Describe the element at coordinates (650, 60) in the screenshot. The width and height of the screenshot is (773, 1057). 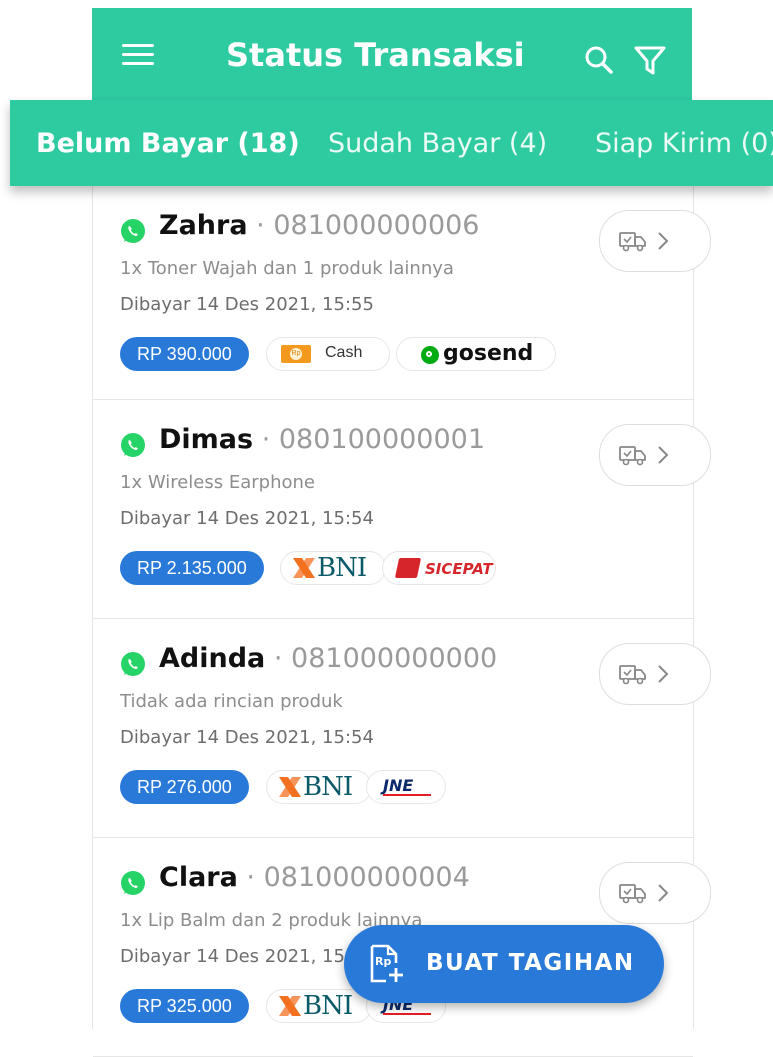
I see `filter-icon` at that location.